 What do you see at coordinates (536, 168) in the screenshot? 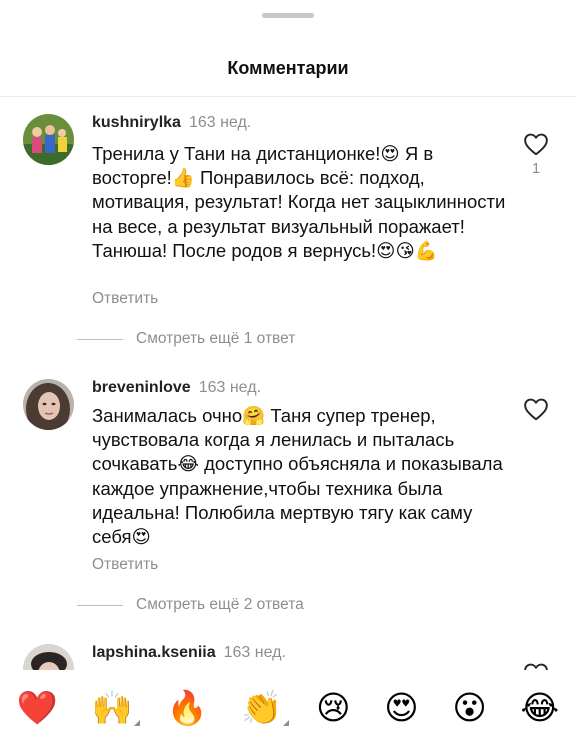
I see `like-count: 1` at bounding box center [536, 168].